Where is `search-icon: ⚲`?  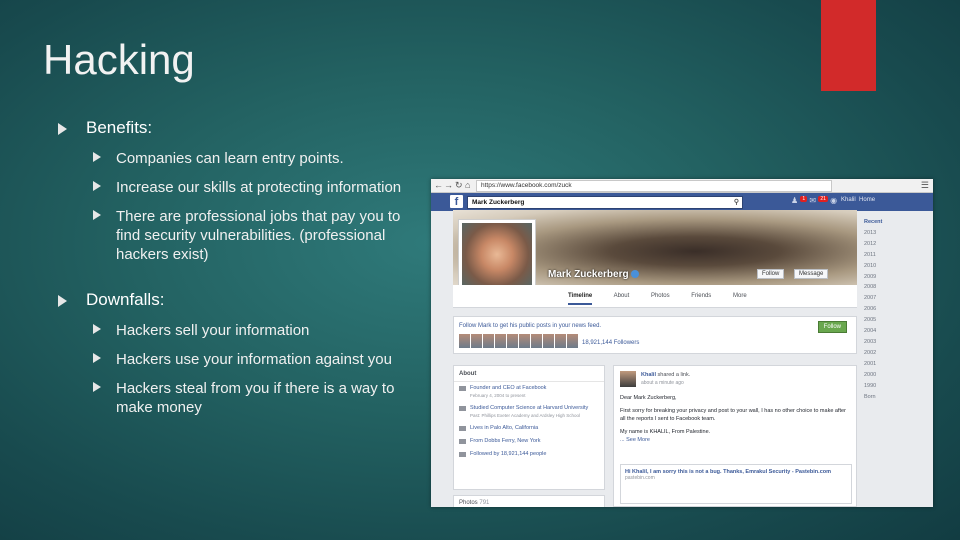
search-icon: ⚲ is located at coordinates (736, 202).